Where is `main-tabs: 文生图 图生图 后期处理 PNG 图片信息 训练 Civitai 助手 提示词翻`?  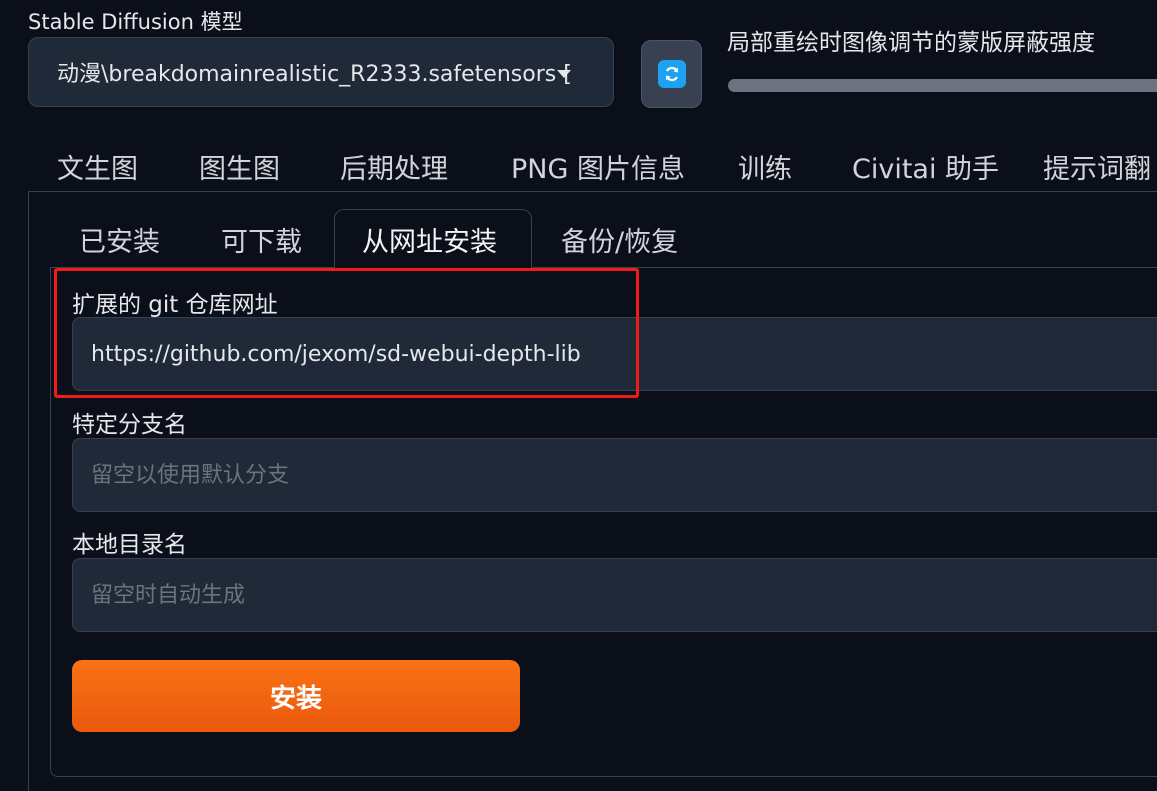 main-tabs: 文生图 图生图 后期处理 PNG 图片信息 训练 Civitai 助手 提示词翻 is located at coordinates (578, 166).